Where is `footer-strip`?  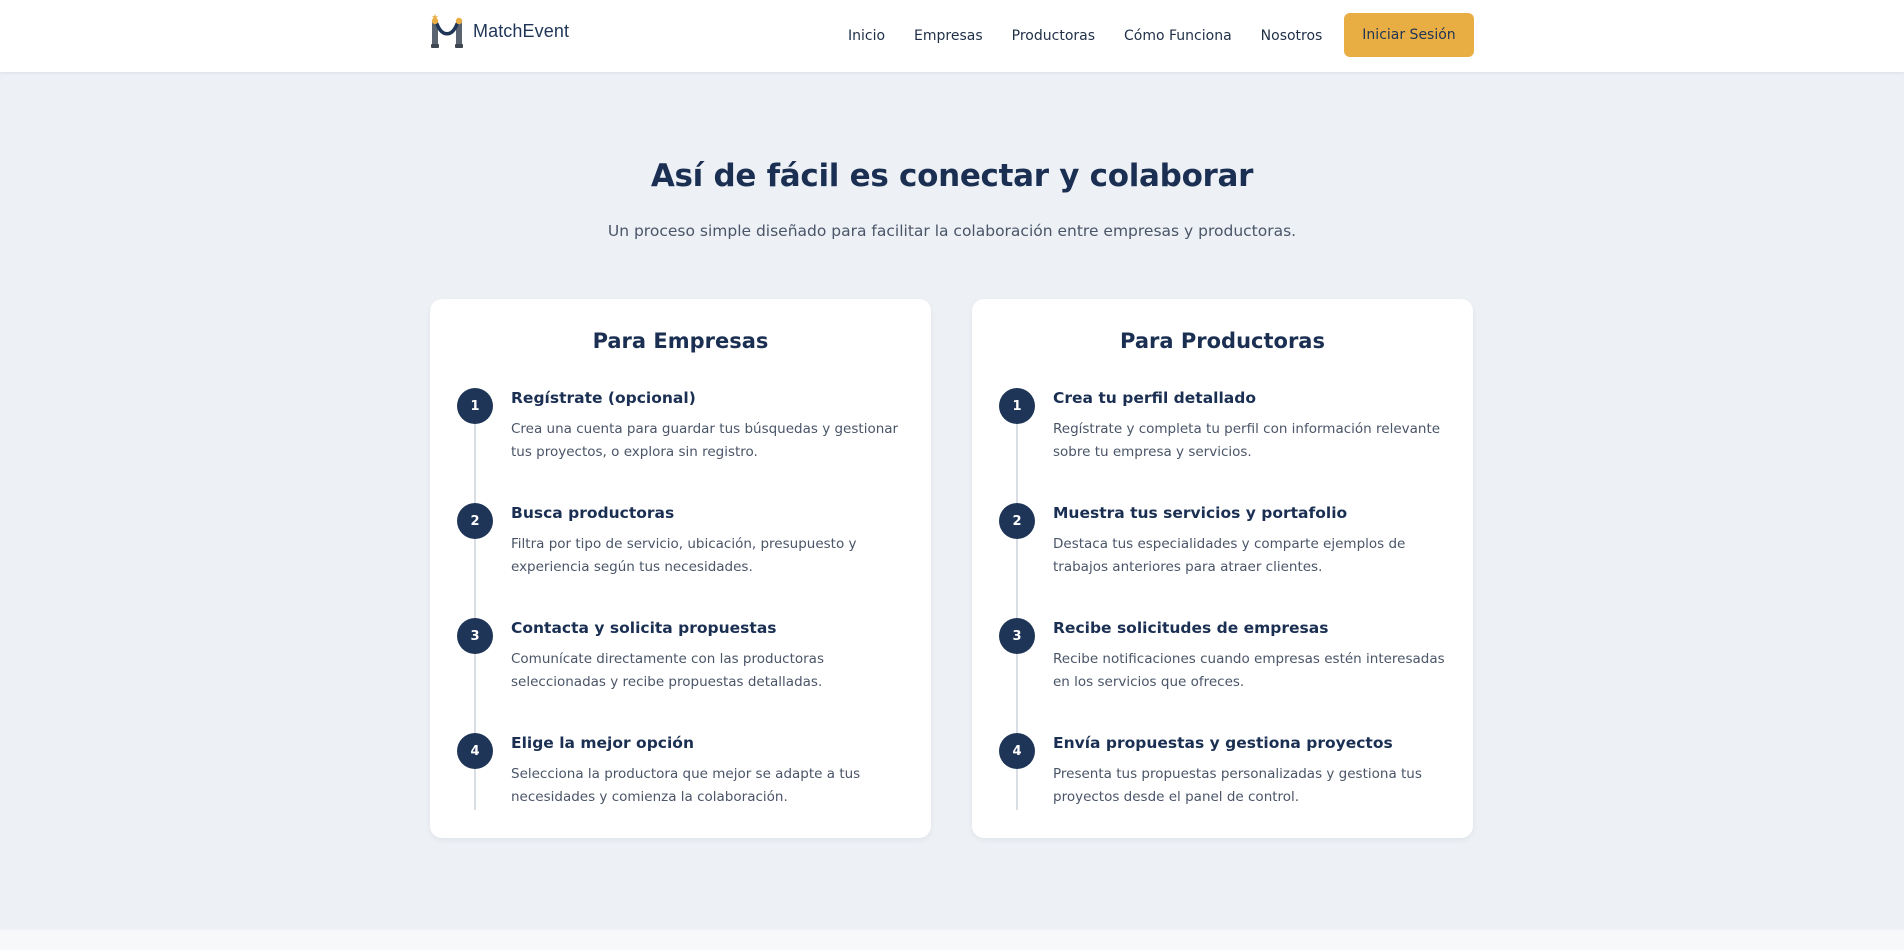 footer-strip is located at coordinates (952, 940).